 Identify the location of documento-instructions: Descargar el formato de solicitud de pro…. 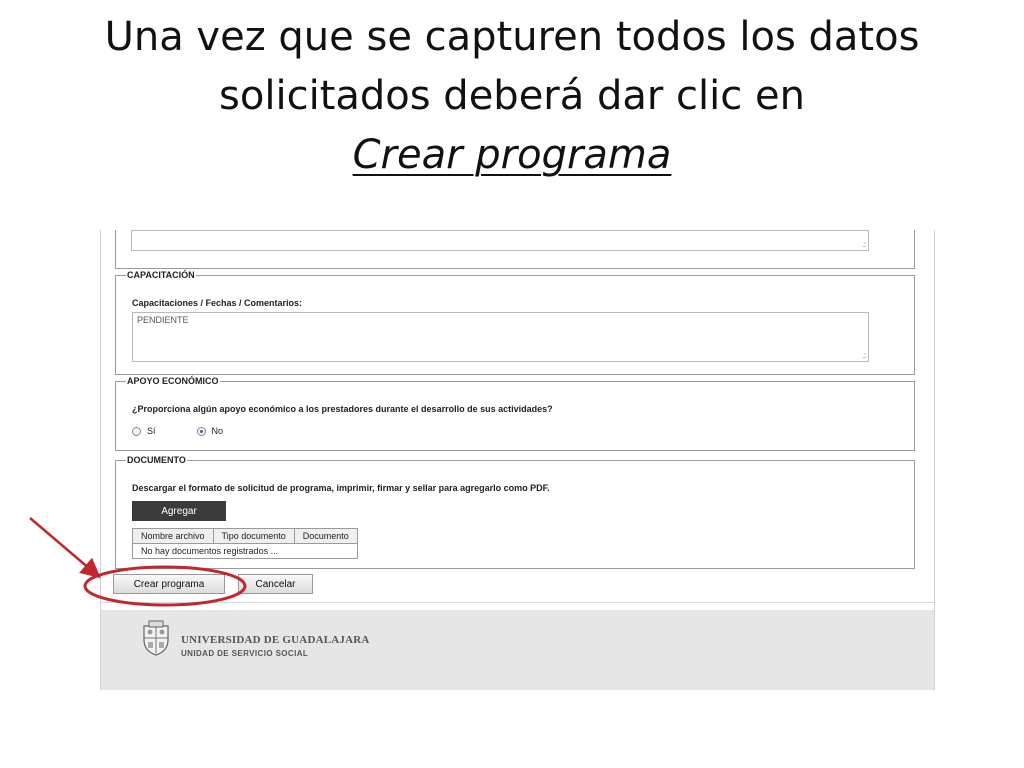
(341, 488).